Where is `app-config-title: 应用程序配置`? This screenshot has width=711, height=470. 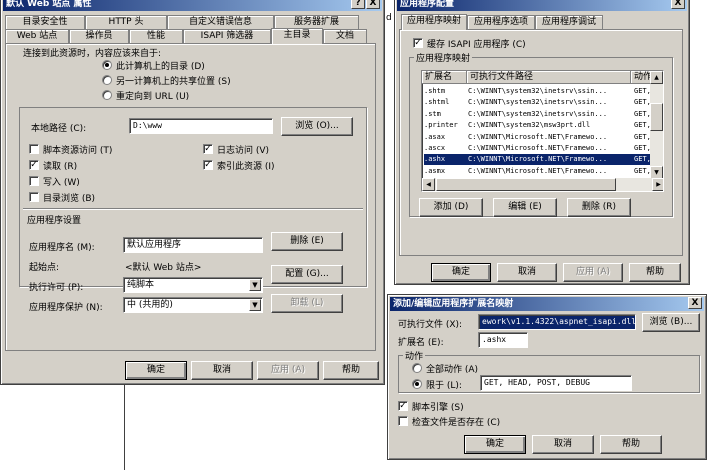 app-config-title: 应用程序配置 is located at coordinates (542, 5).